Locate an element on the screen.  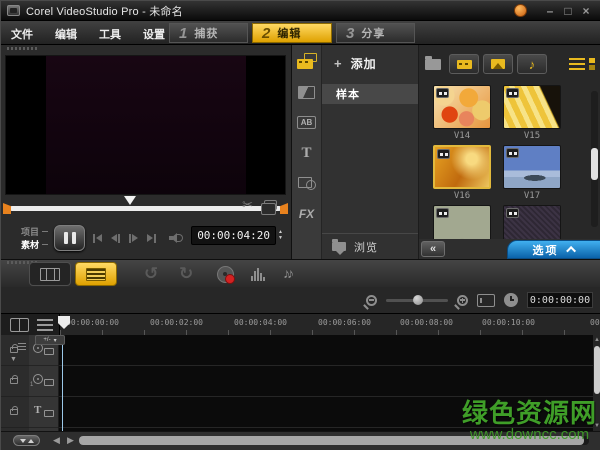
import-folder-icon is located at coordinates (433, 62).